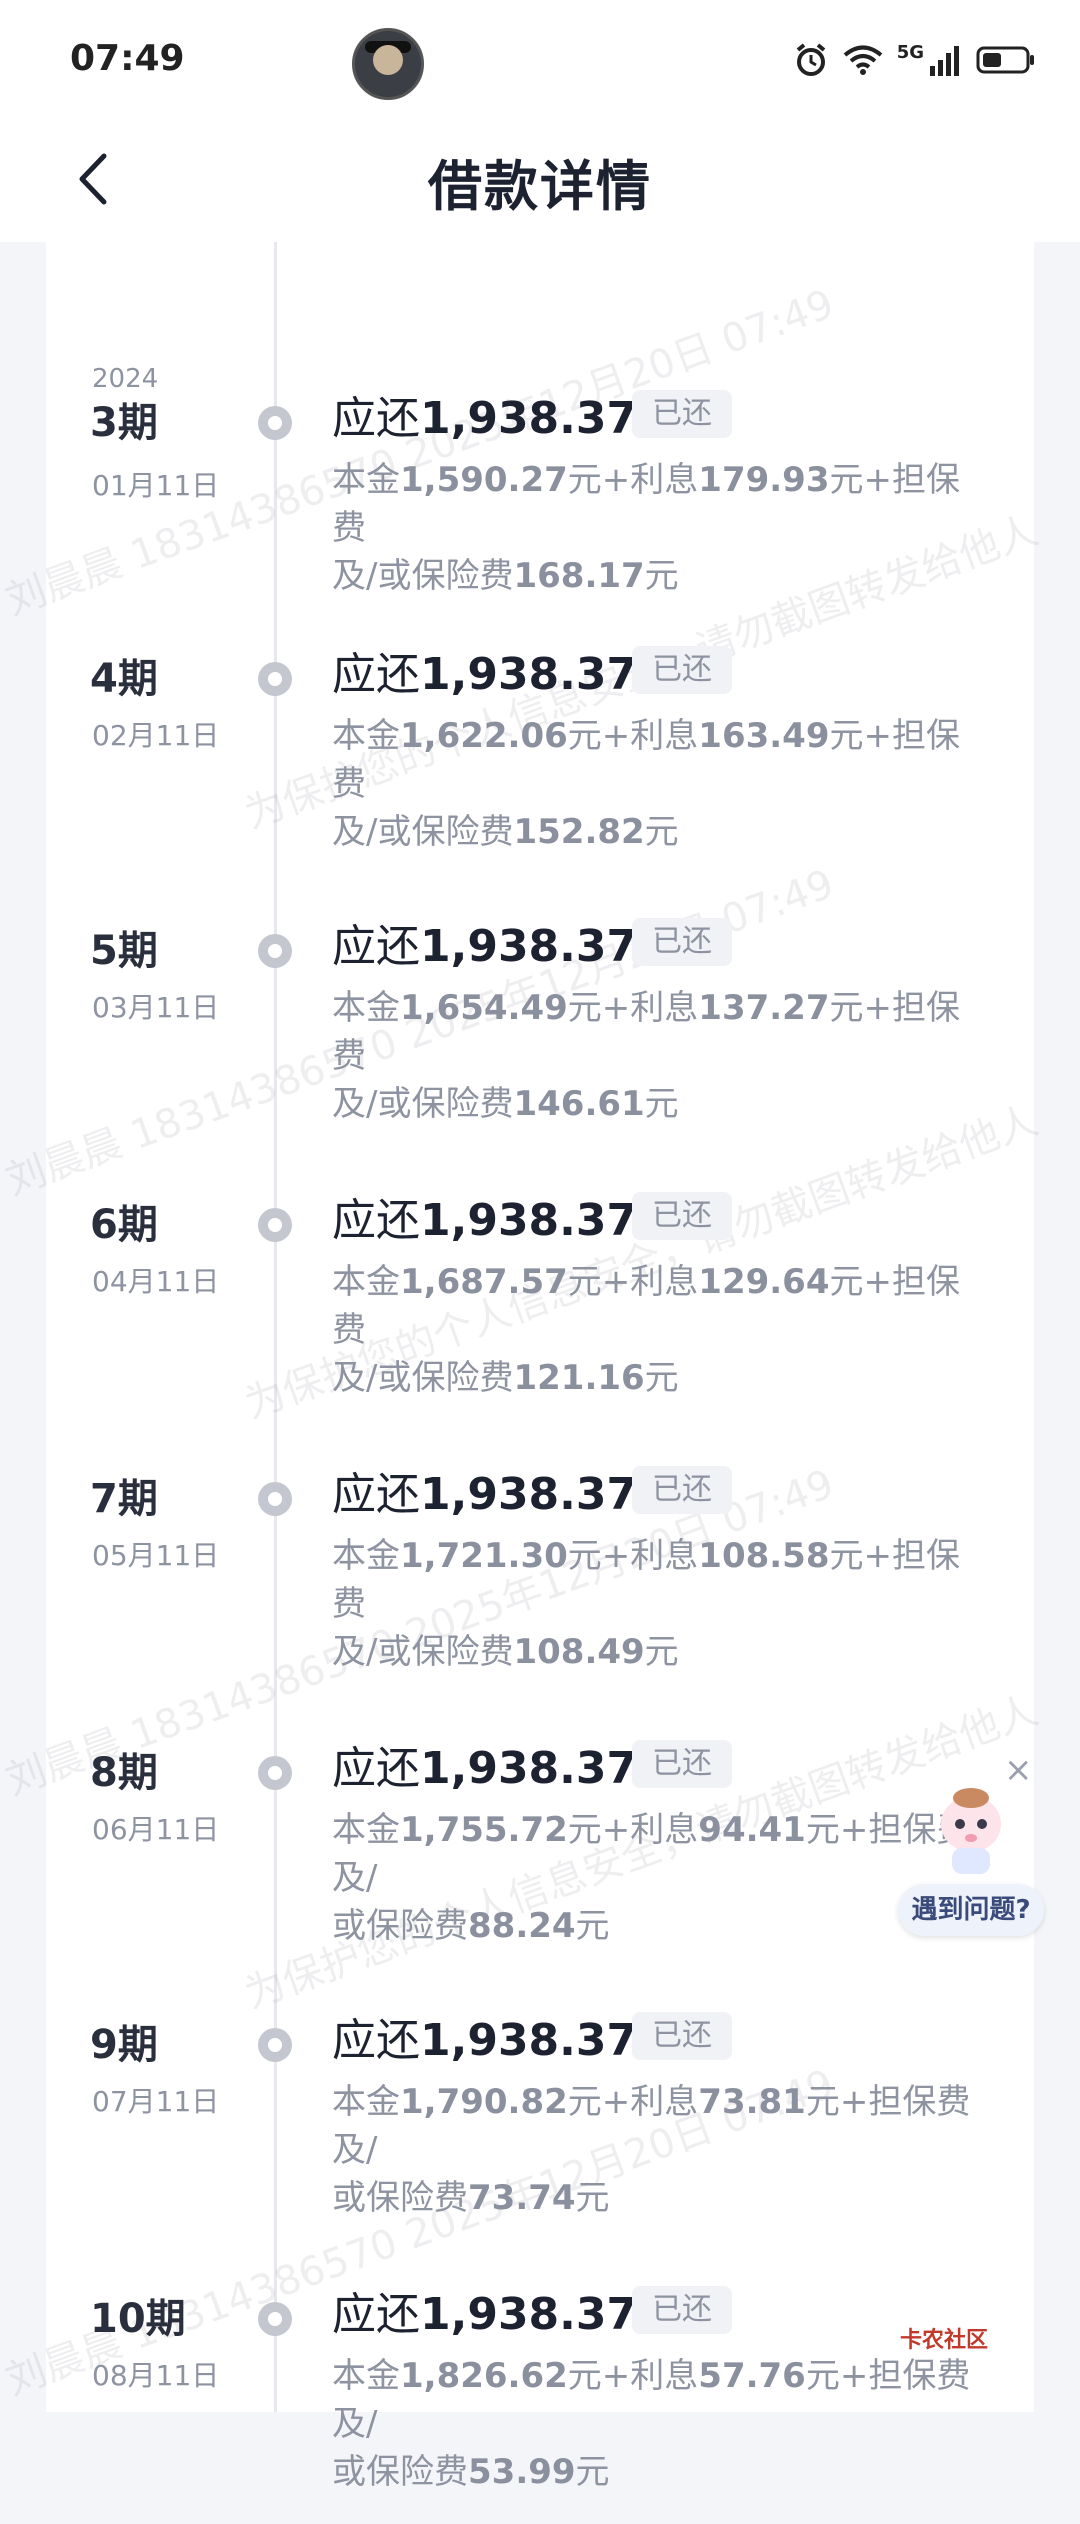 The image size is (1080, 2524). Describe the element at coordinates (579, 1652) in the screenshot. I see `fee-value: 108.49` at that location.